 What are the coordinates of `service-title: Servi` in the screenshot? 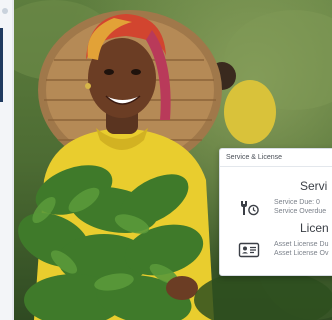 It's located at (314, 186).